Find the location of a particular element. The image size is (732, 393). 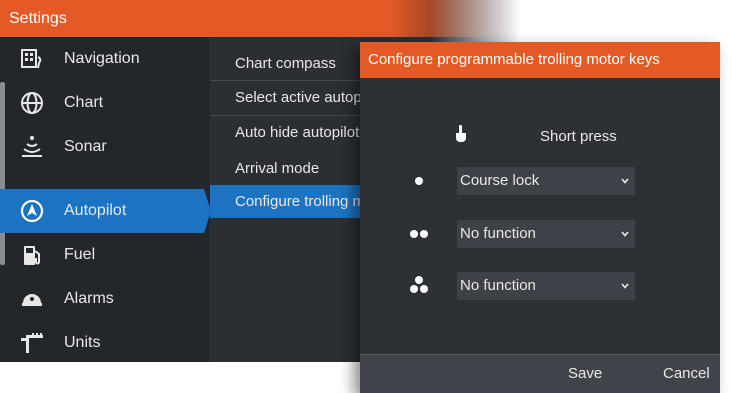

double-dot-icon is located at coordinates (419, 234).